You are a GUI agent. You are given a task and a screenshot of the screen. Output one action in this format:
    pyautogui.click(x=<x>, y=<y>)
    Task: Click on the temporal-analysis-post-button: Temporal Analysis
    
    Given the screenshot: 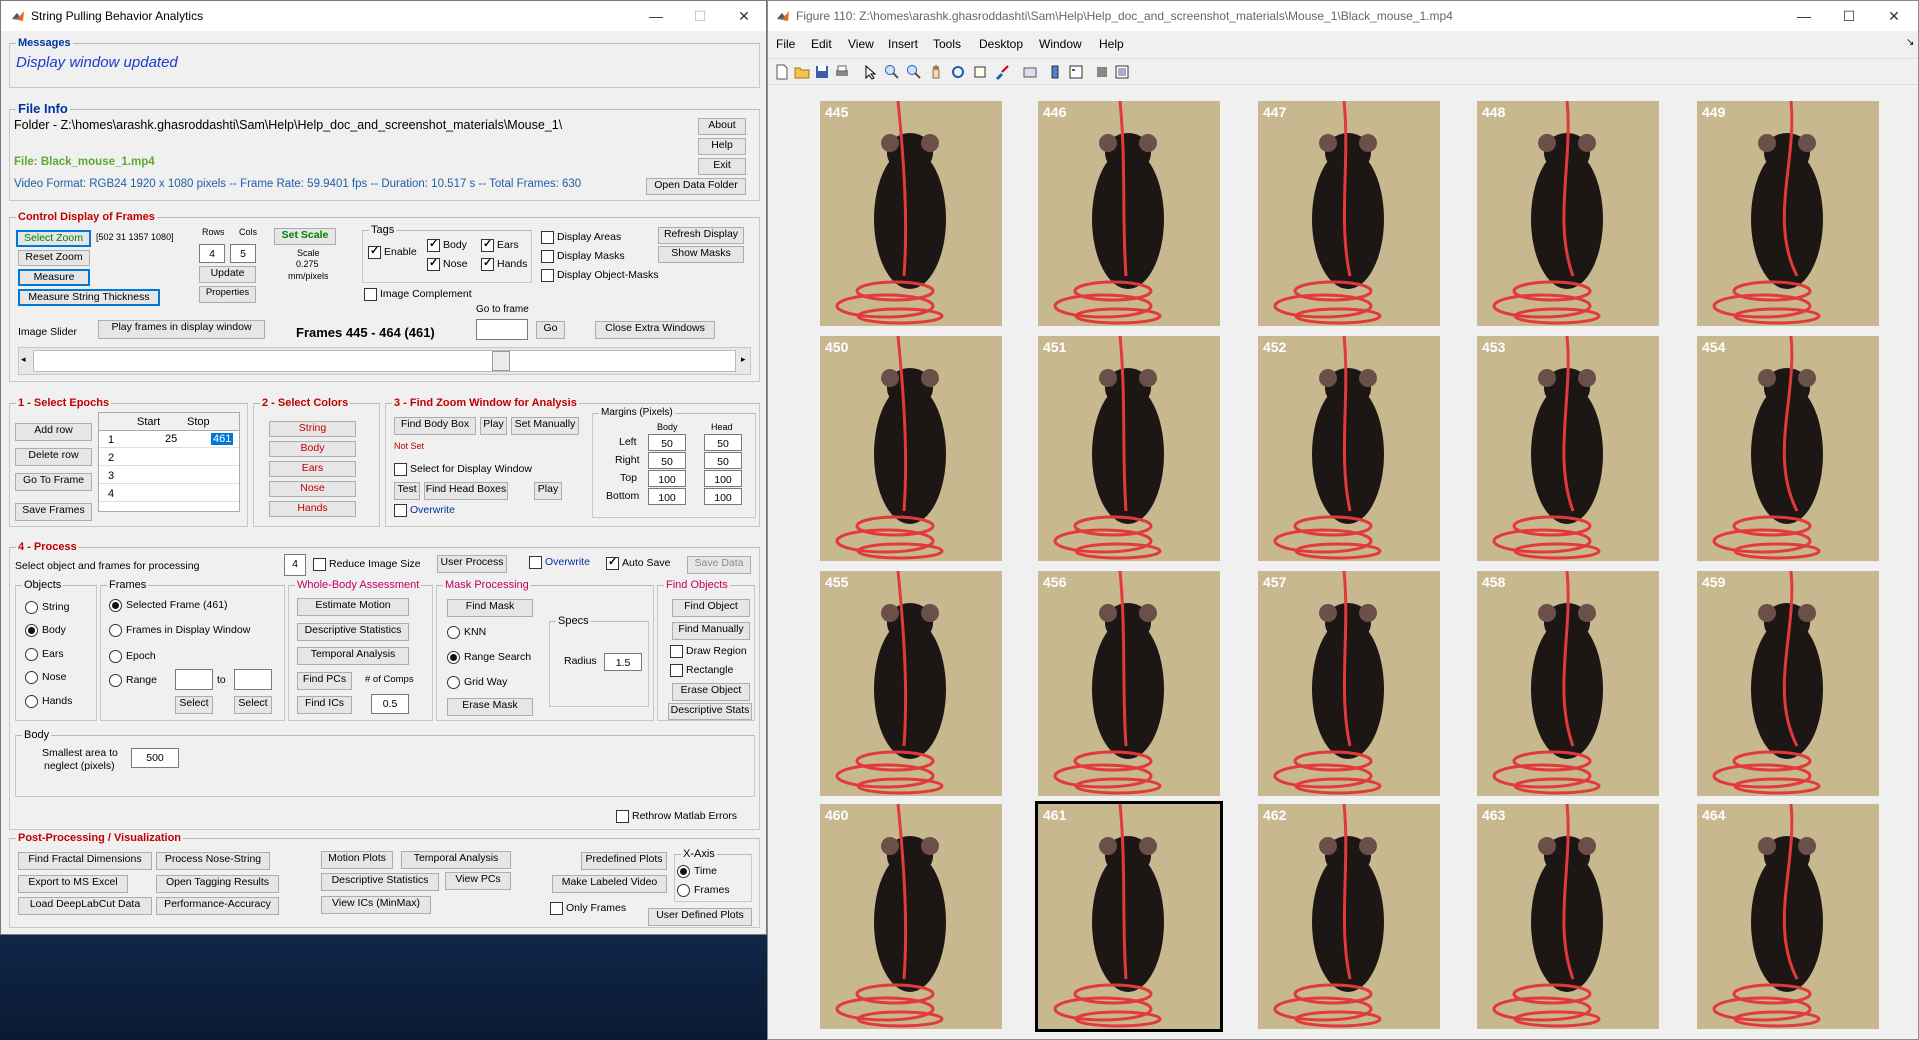 What is the action you would take?
    pyautogui.click(x=456, y=860)
    